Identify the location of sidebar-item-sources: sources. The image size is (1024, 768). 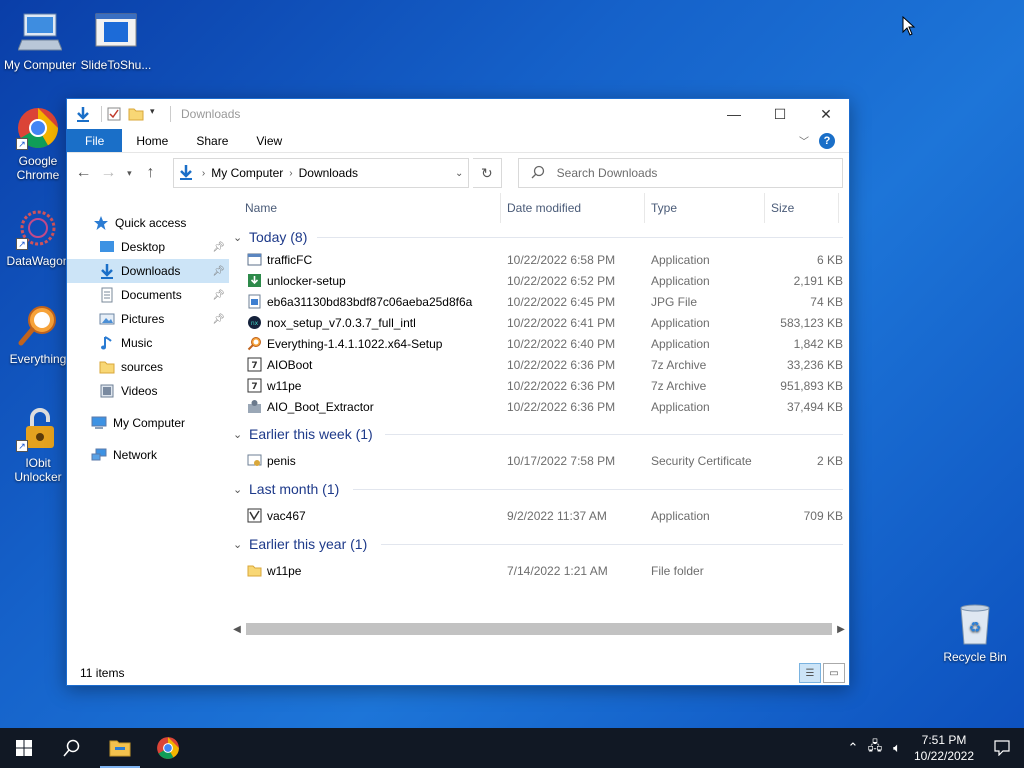
(148, 367).